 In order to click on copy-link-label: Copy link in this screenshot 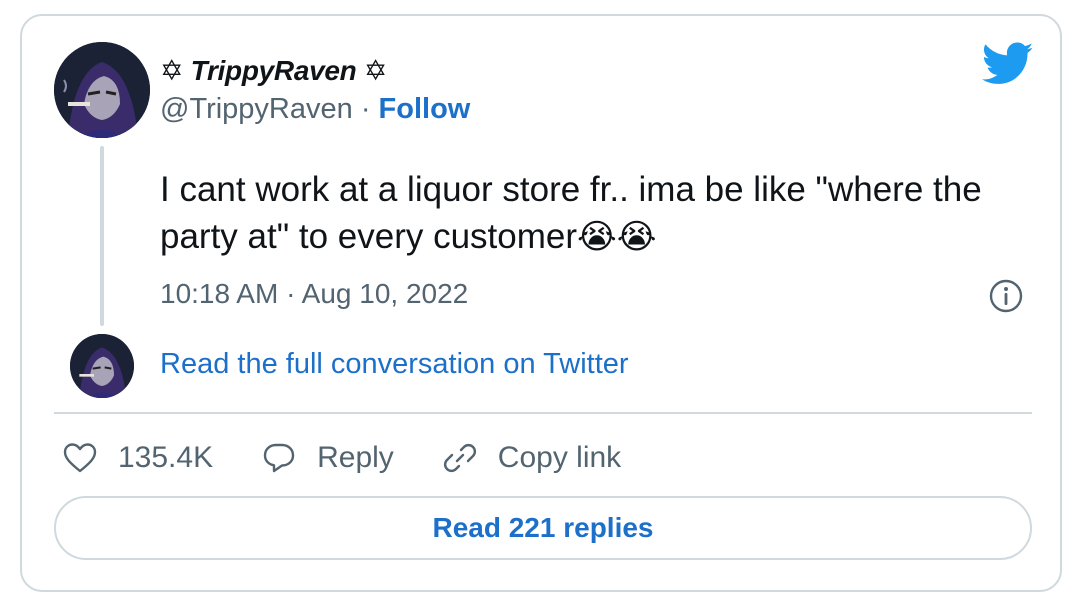, I will do `click(559, 457)`.